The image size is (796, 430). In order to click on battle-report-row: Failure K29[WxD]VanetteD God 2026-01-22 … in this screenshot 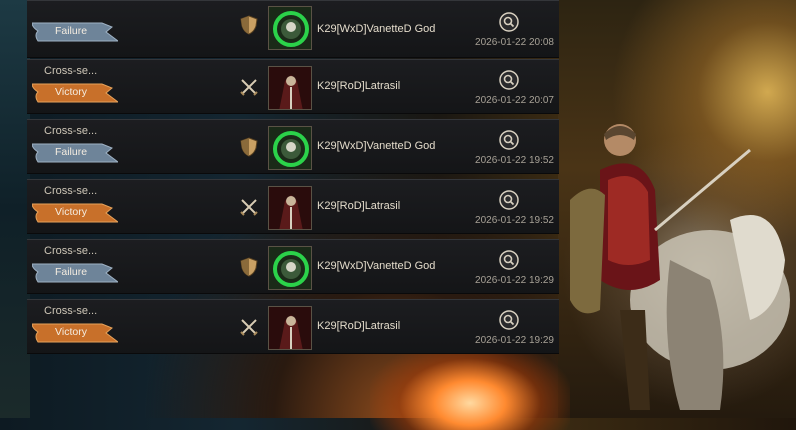, I will do `click(293, 29)`.